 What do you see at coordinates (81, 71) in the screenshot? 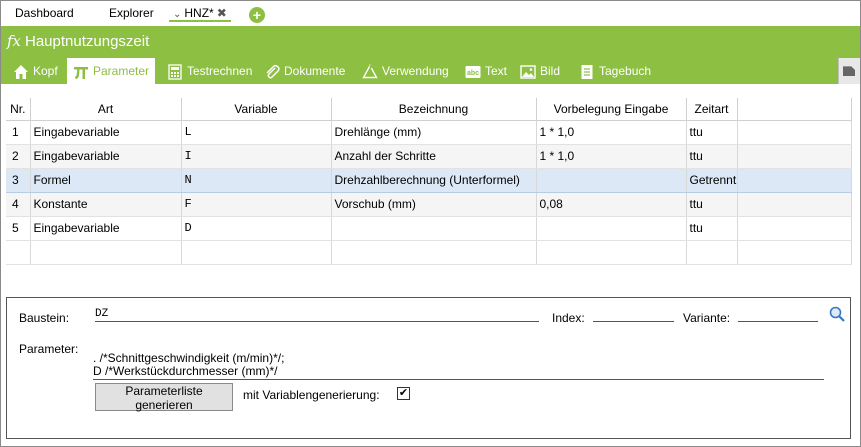
I see `pi-icon` at bounding box center [81, 71].